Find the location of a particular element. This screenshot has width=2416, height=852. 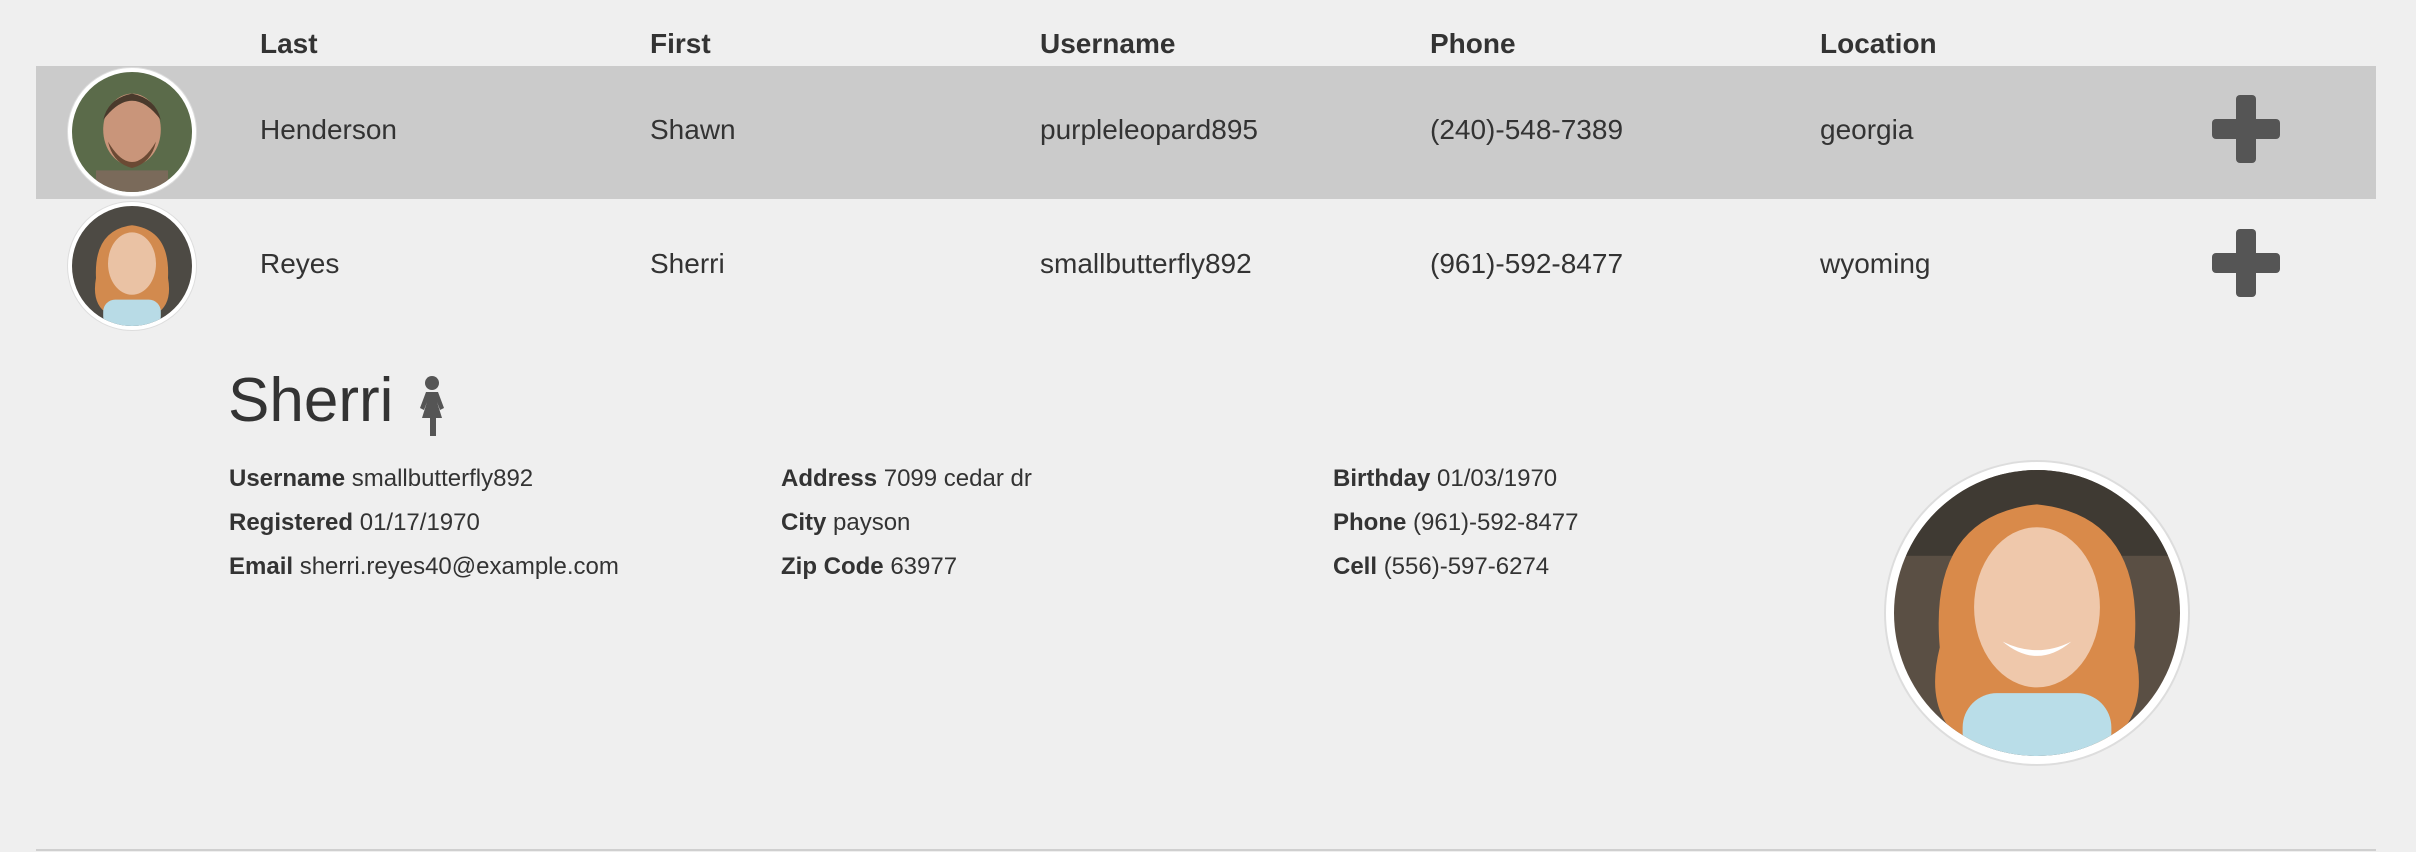

cell-username: purpleleopard895 is located at coordinates (1149, 129).